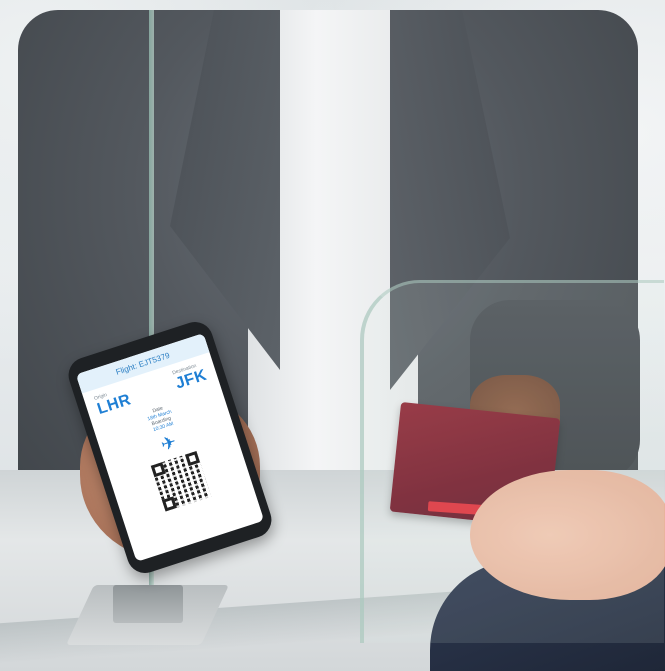 The width and height of the screenshot is (665, 671). What do you see at coordinates (191, 377) in the screenshot?
I see `destination: Destination JFK` at bounding box center [191, 377].